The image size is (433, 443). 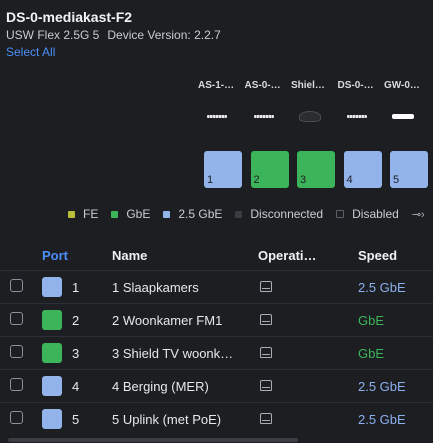 What do you see at coordinates (83, 214) in the screenshot?
I see `legend-fe: FE` at bounding box center [83, 214].